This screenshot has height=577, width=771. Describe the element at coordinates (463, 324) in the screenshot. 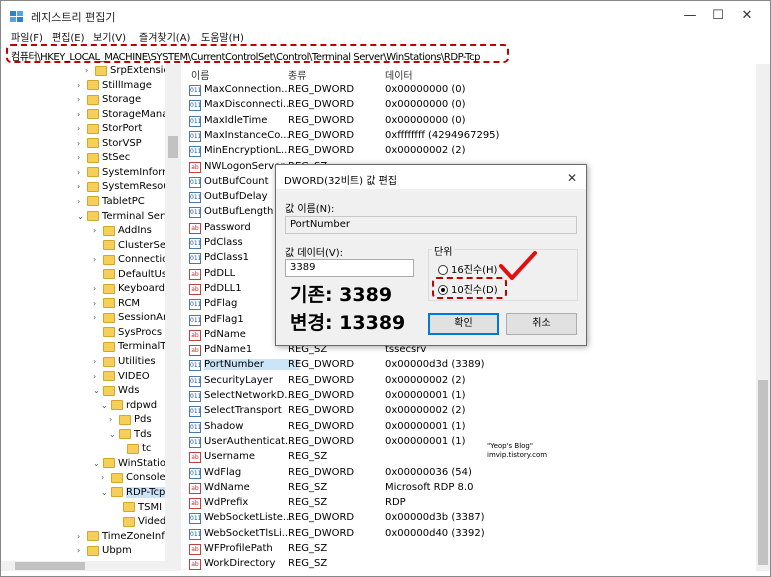

I see `ok-button: 확인` at that location.